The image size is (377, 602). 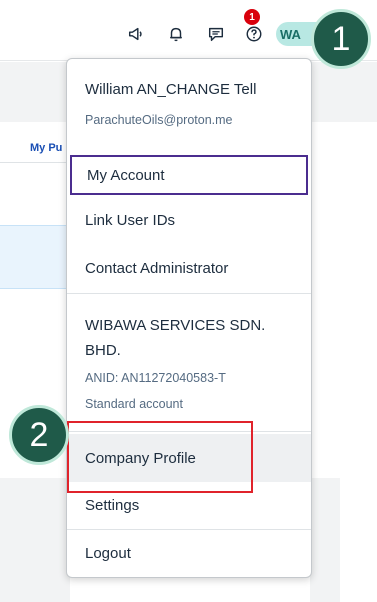 I want to click on bell-icon, so click(x=176, y=34).